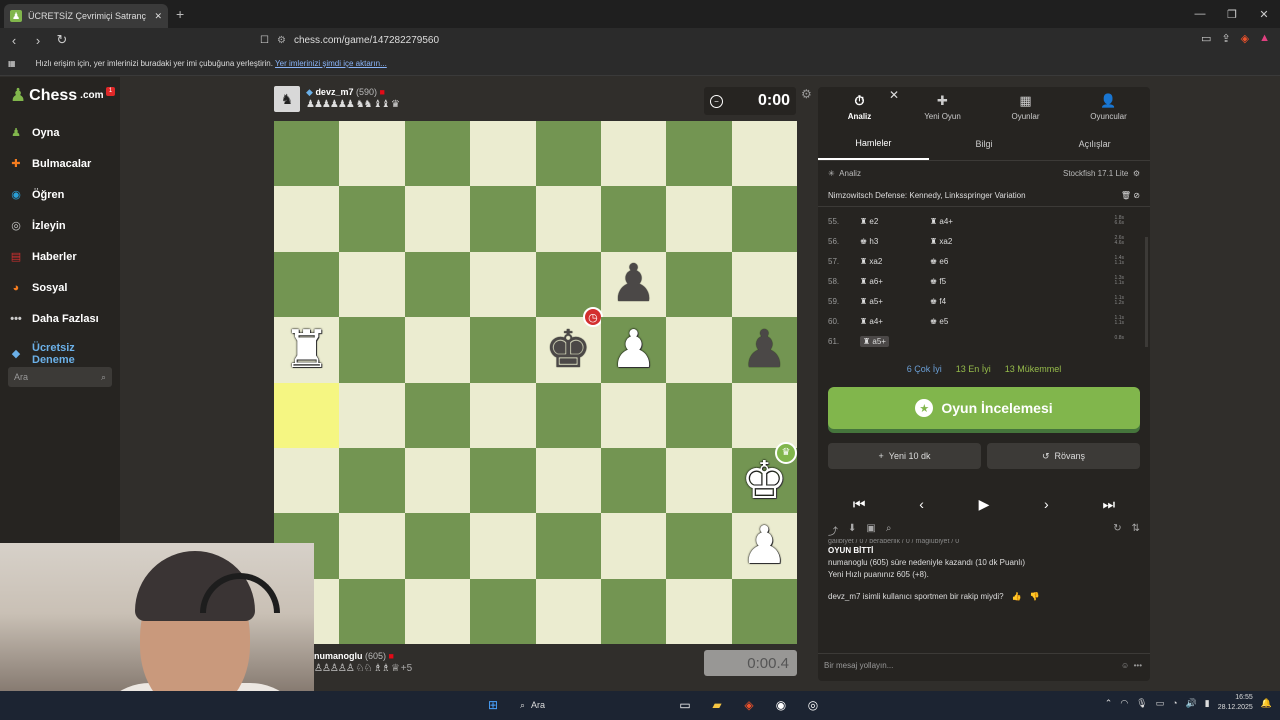 The width and height of the screenshot is (1280, 720). I want to click on next-move-button: ›, so click(1046, 504).